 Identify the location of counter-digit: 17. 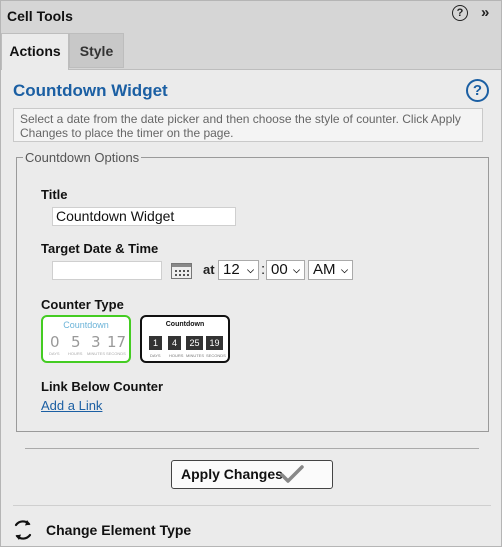
(117, 342).